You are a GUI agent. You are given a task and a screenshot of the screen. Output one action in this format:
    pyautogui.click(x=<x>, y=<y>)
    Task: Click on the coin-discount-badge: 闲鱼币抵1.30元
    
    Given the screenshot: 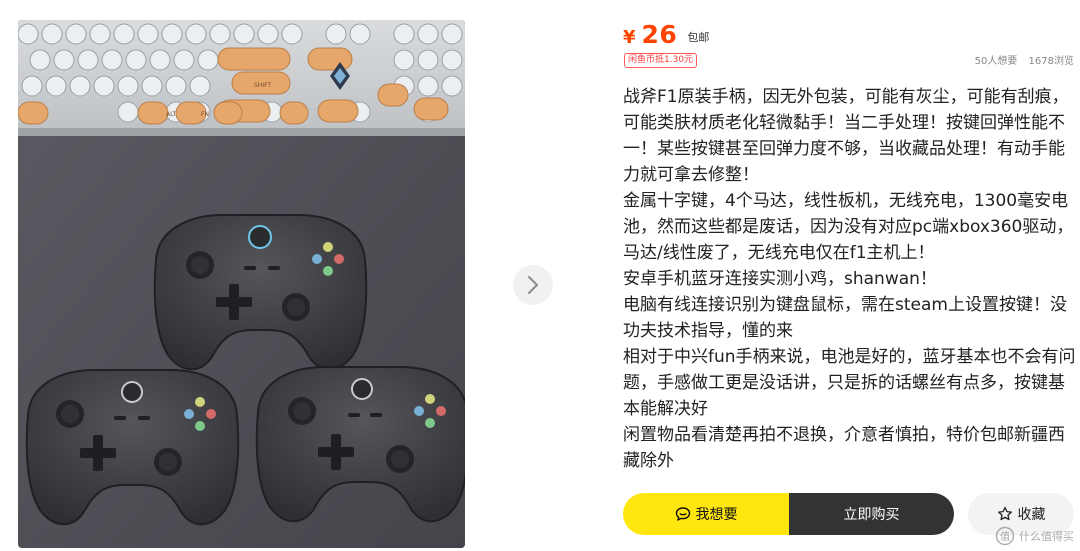 What is the action you would take?
    pyautogui.click(x=661, y=60)
    